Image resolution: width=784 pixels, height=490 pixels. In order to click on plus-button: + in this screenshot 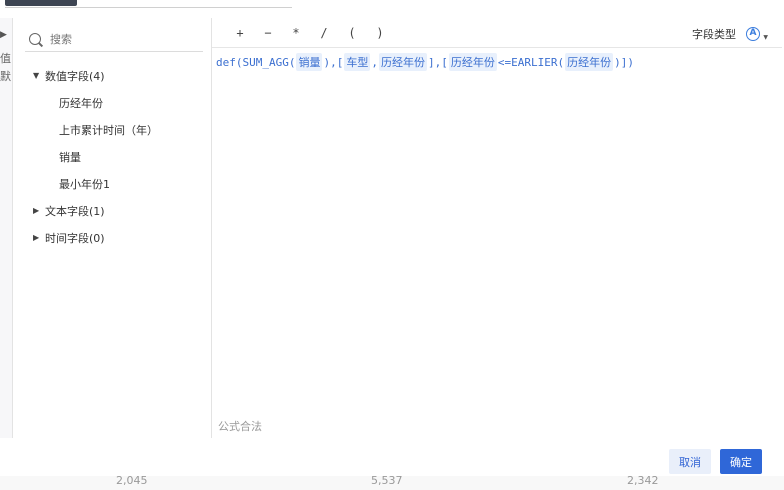, I will do `click(240, 33)`.